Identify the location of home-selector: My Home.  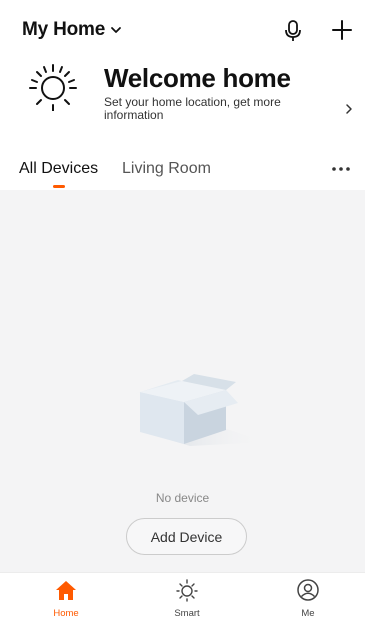
(72, 30).